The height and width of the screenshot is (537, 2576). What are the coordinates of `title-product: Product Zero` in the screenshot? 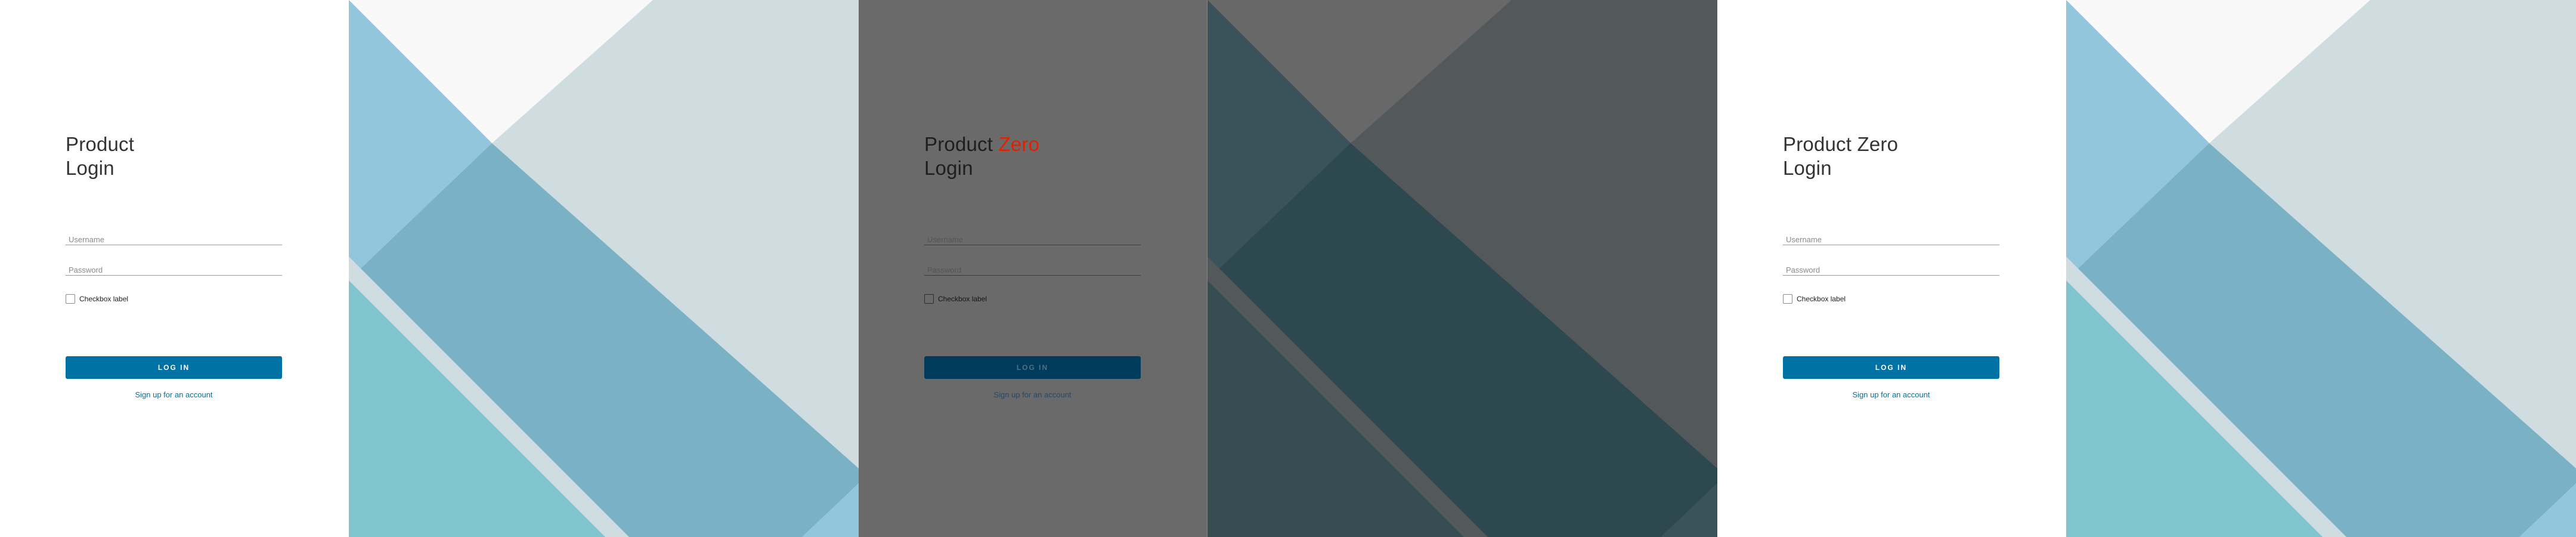 It's located at (1841, 144).